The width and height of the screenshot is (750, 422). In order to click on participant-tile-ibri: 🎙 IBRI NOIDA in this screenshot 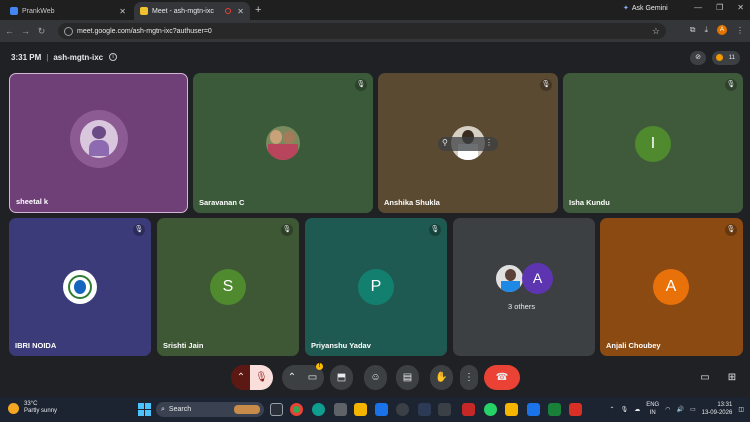, I will do `click(80, 287)`.